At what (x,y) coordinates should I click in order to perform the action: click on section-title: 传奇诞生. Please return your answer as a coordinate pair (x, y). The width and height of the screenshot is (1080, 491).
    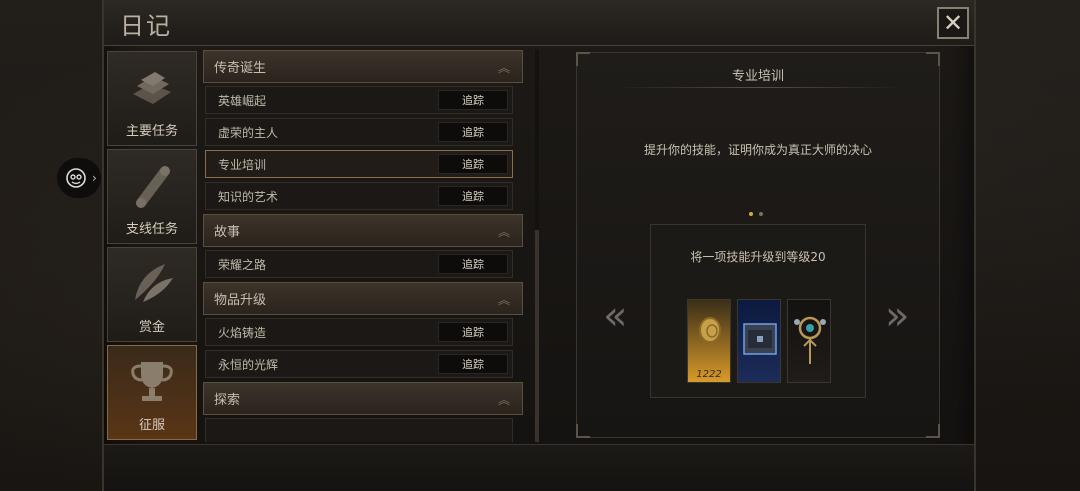
    Looking at the image, I should click on (240, 68).